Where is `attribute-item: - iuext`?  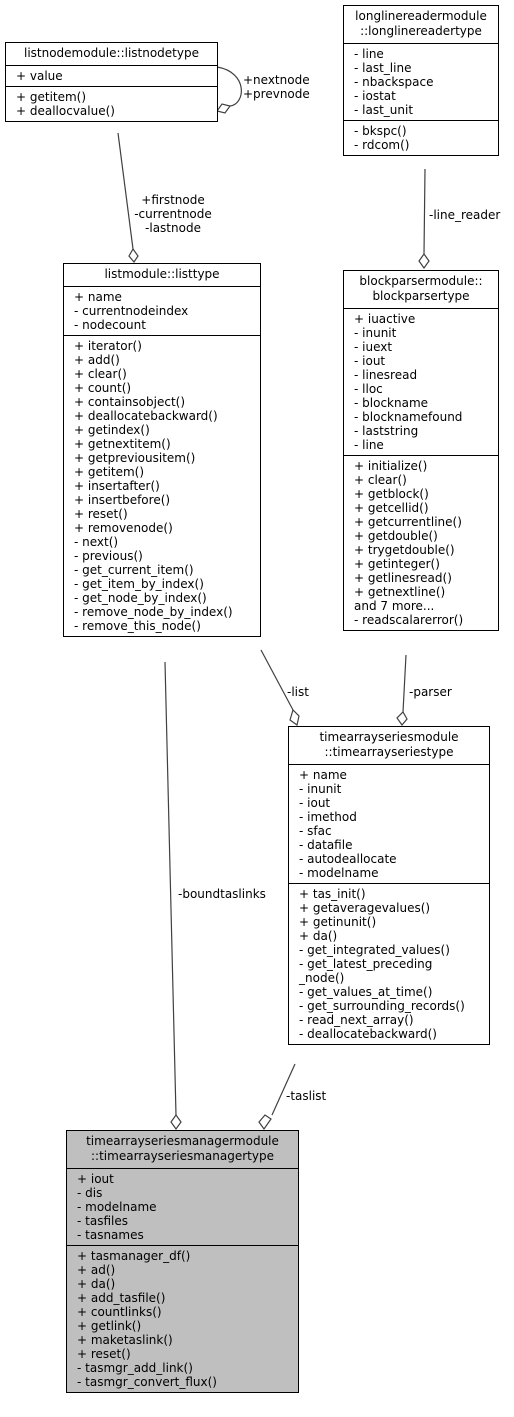 attribute-item: - iuext is located at coordinates (373, 347).